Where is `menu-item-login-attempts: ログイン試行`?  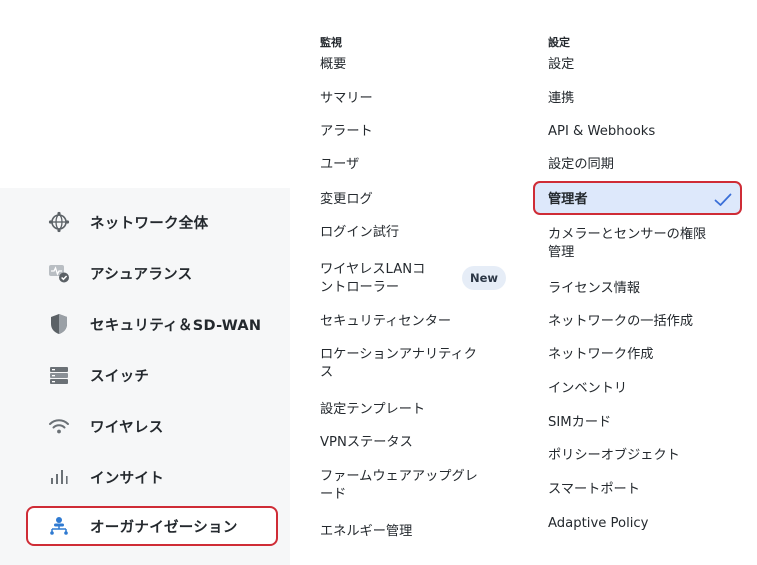
menu-item-login-attempts: ログイン試行 is located at coordinates (359, 233).